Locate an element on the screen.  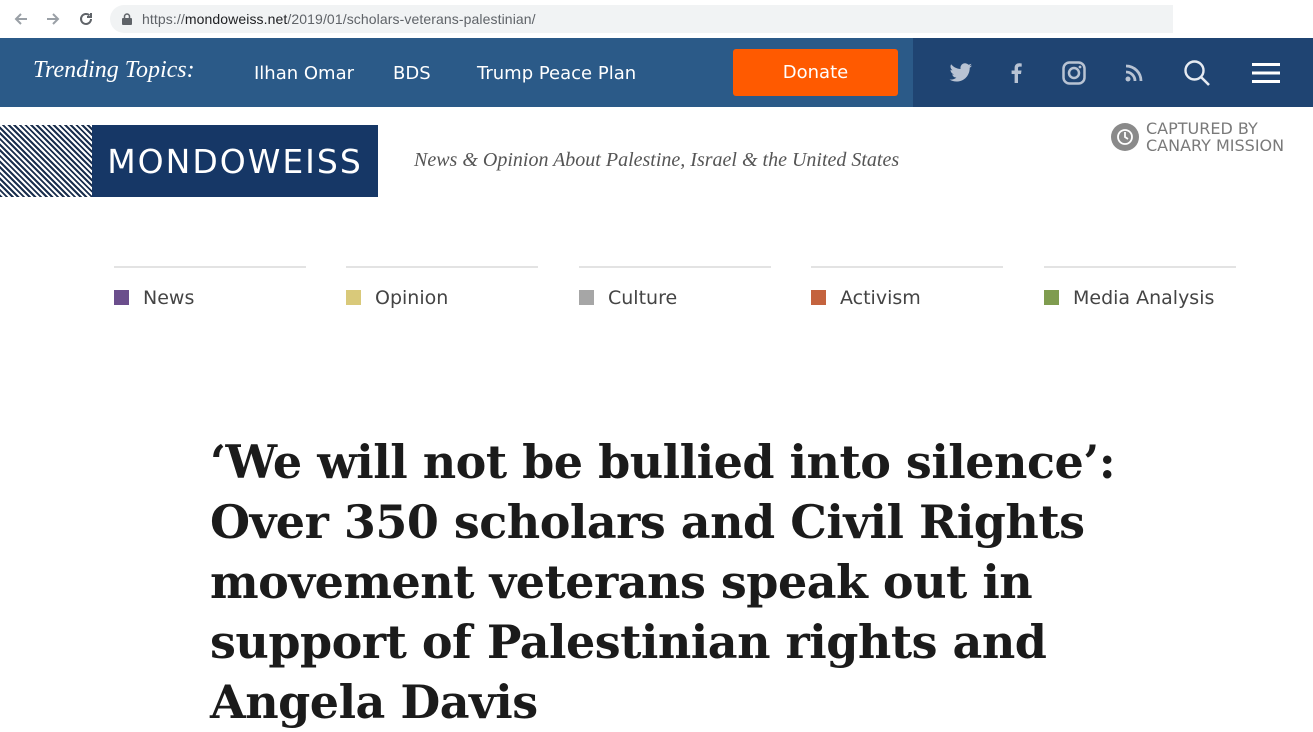
twitter-icon is located at coordinates (961, 73).